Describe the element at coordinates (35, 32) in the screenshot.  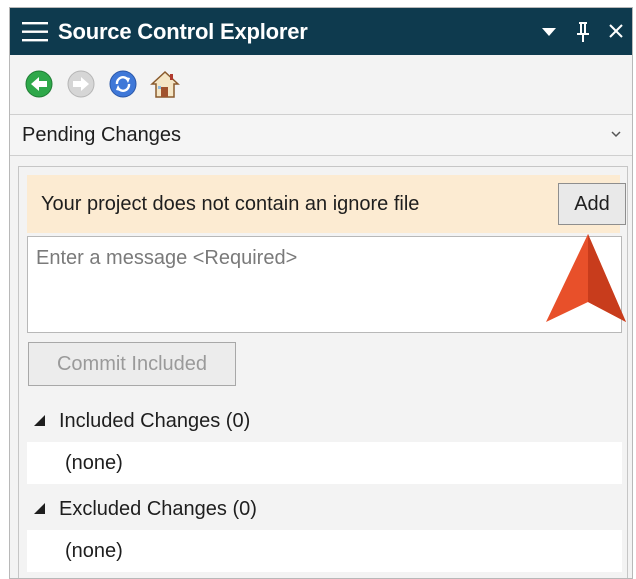
I see `menu-icon` at that location.